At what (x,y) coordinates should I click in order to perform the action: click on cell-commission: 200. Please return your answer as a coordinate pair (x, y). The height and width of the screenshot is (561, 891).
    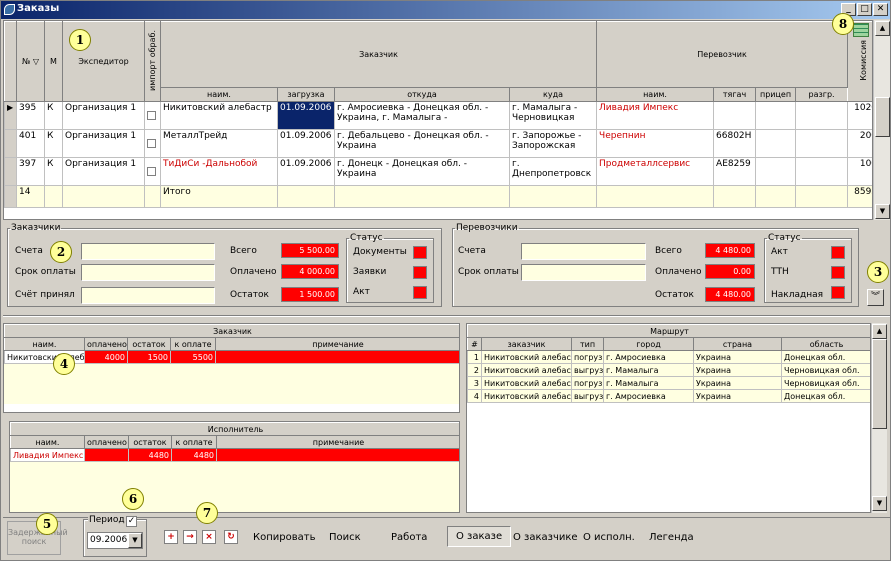
    Looking at the image, I should click on (859, 143).